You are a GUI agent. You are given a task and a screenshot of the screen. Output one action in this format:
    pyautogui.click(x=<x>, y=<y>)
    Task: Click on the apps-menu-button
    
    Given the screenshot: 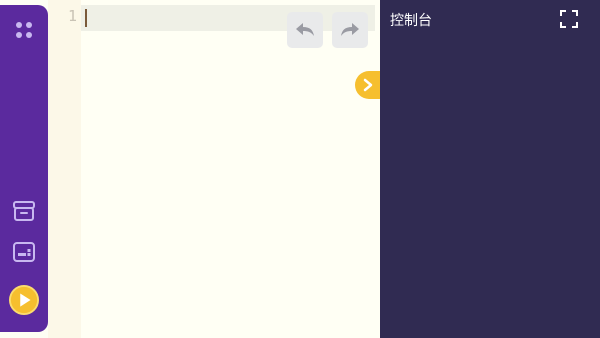 What is the action you would take?
    pyautogui.click(x=24, y=30)
    